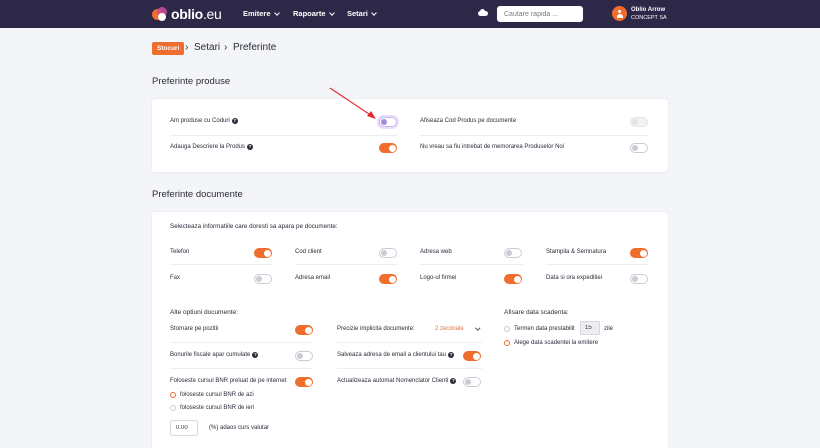 This screenshot has height=448, width=820. Describe the element at coordinates (239, 428) in the screenshot. I see `surcharge-label: (%) adaos curs valutar` at that location.